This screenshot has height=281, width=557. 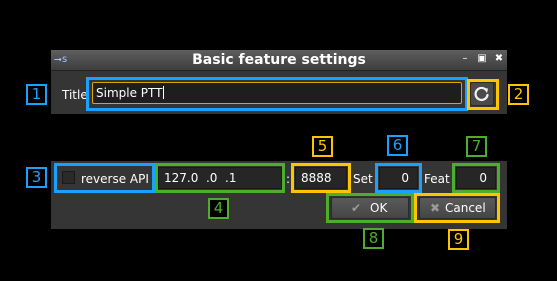 I want to click on annotation-label-9: 9, so click(x=458, y=239).